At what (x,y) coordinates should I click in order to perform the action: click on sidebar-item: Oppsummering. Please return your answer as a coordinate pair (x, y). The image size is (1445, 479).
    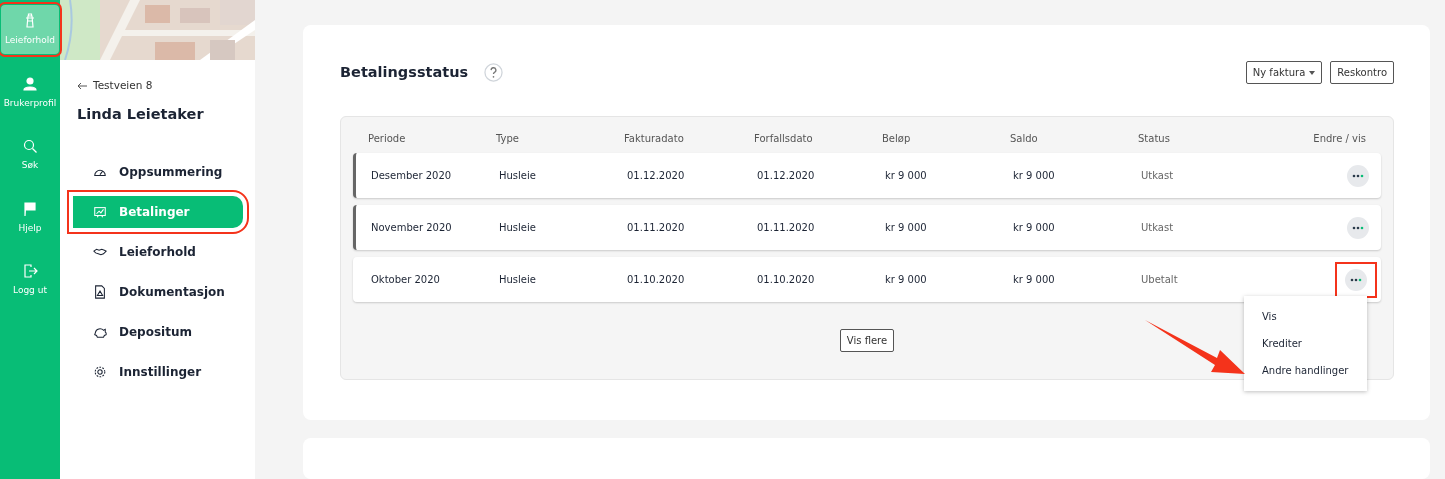
    Looking at the image, I should click on (158, 171).